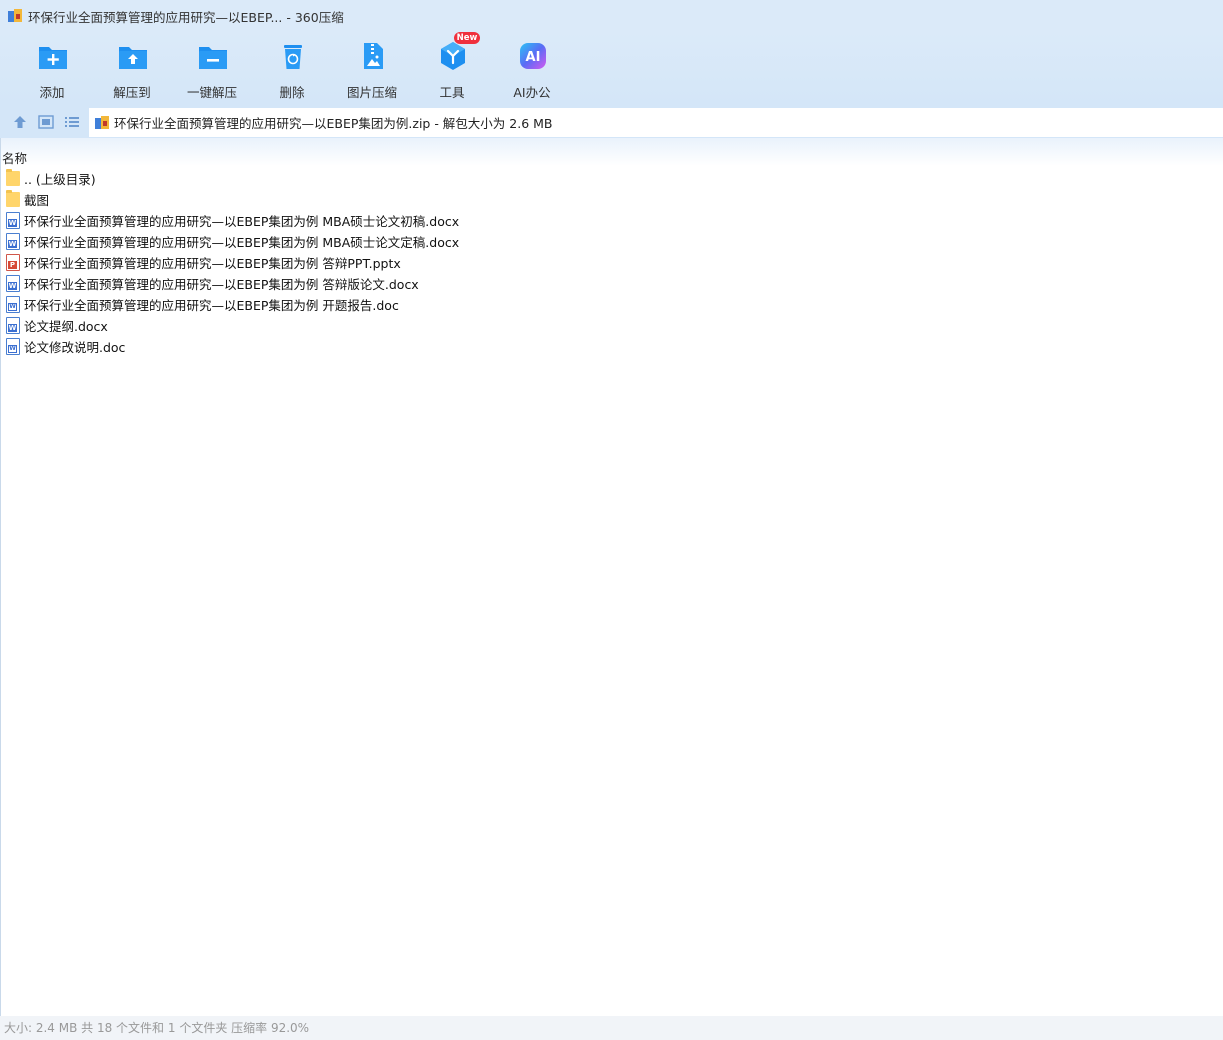 This screenshot has height=1040, width=1223. I want to click on delete-button: 删除, so click(292, 69).